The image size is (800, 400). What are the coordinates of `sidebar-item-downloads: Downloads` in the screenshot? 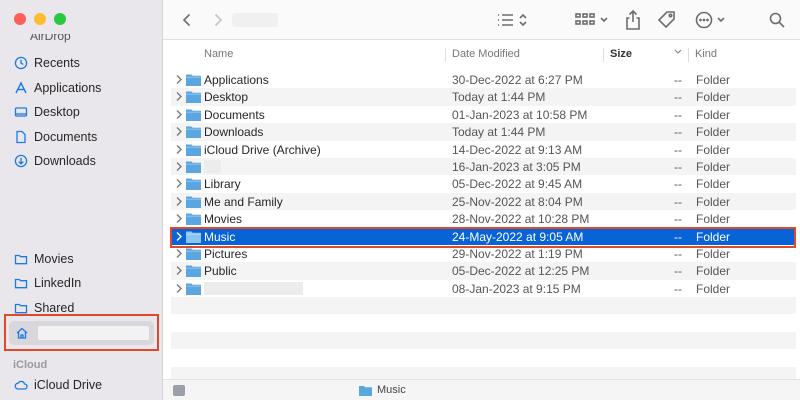 It's located at (55, 161).